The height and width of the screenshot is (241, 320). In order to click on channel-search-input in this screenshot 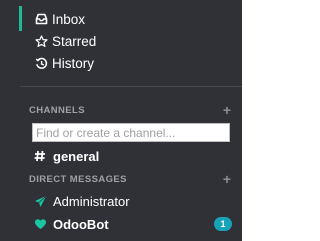, I will do `click(131, 132)`.